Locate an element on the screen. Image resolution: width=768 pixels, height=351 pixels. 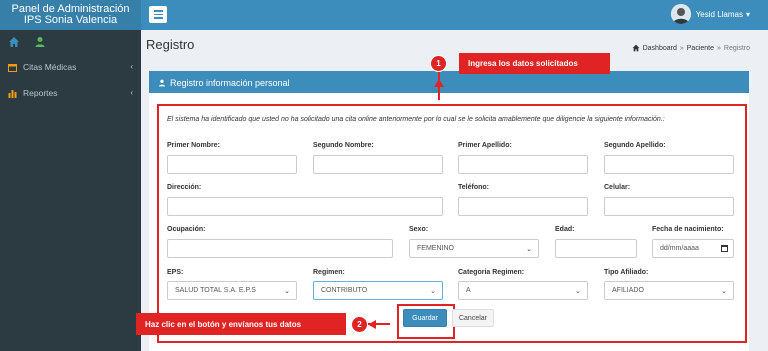
brand-line2: IPS Sonia Valencia is located at coordinates (70, 20).